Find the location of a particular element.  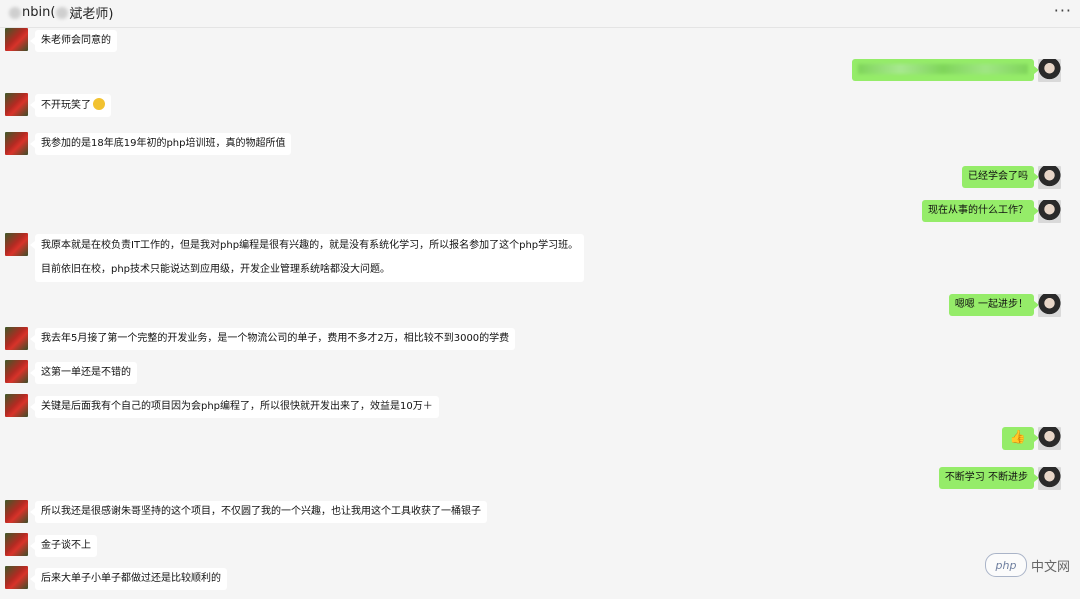

outgoing-message-blurred is located at coordinates (945, 70).